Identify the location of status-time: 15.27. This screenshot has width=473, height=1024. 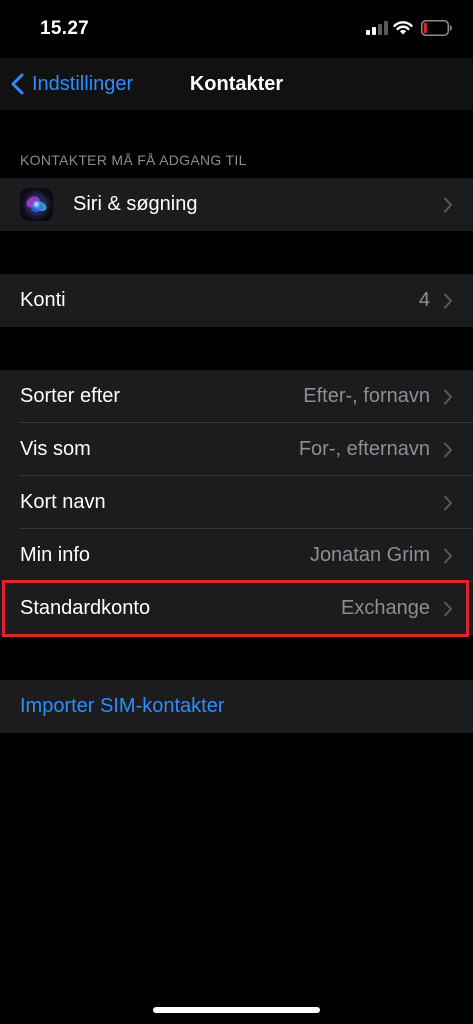
(65, 28).